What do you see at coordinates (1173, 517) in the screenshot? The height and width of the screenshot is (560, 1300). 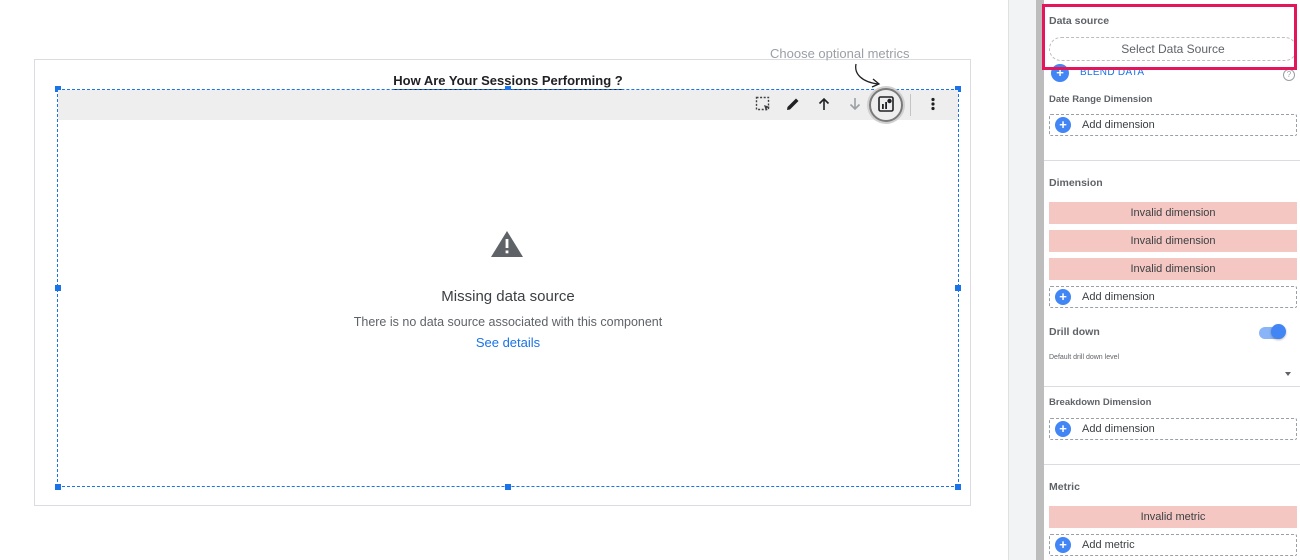 I see `invalid-metric-chip: Invalid metric` at bounding box center [1173, 517].